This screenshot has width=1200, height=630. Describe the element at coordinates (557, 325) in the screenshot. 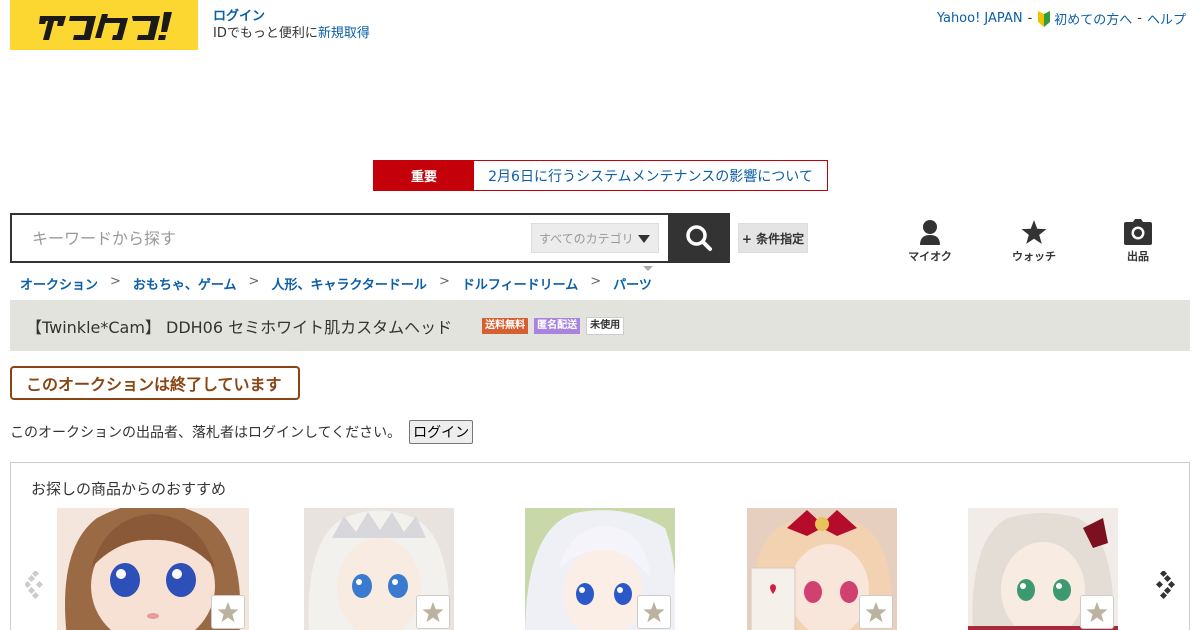

I see `anonymous-shipping-badge: 匿名配送` at that location.